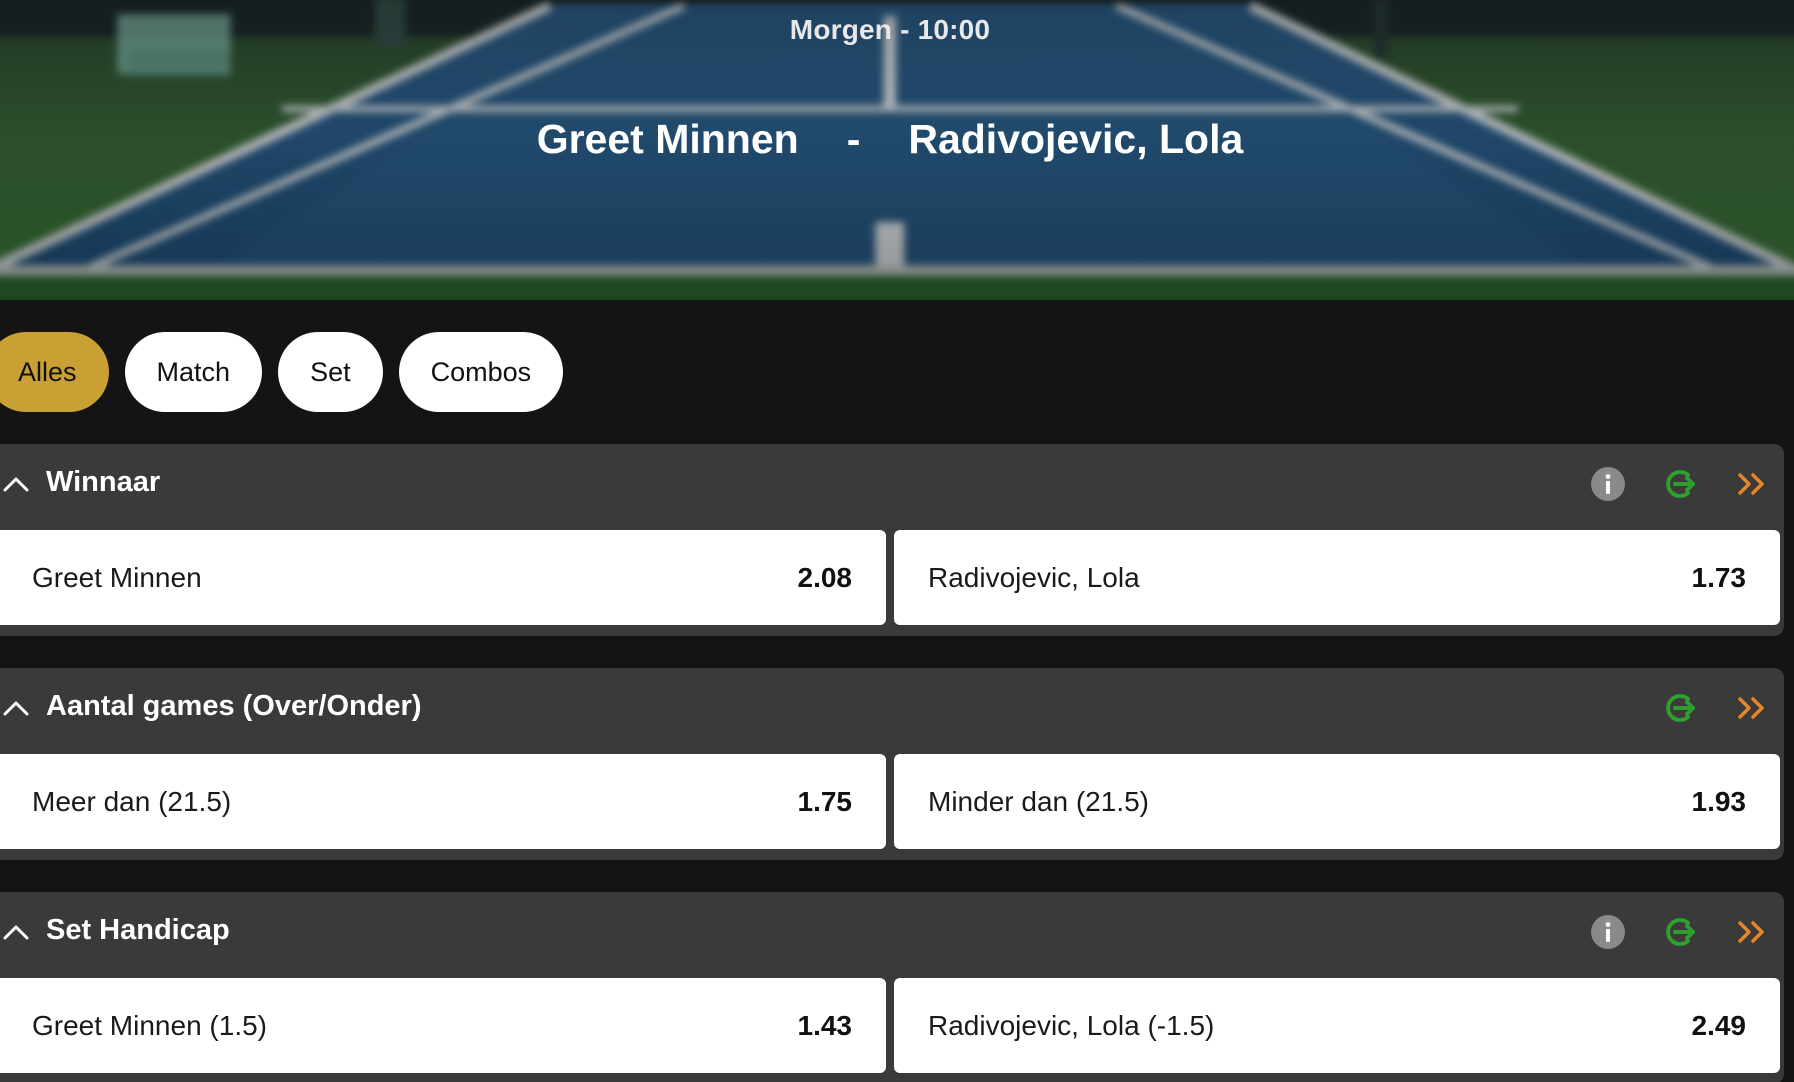 Image resolution: width=1794 pixels, height=1082 pixels. I want to click on market-header: Winnaar, so click(892, 484).